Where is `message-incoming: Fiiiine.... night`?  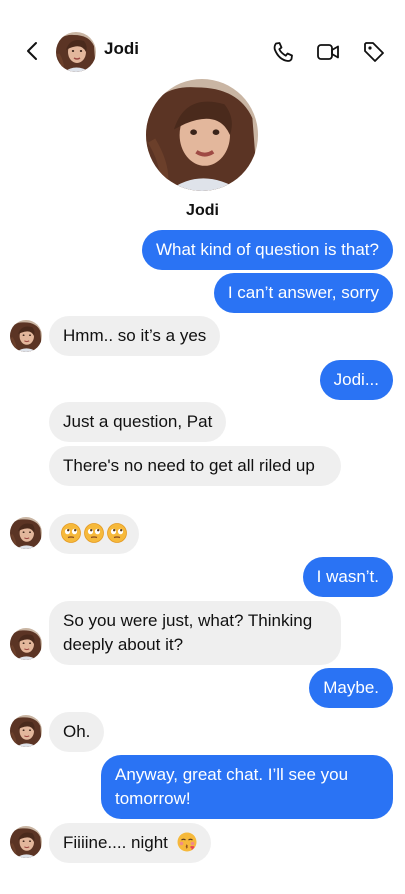
message-incoming: Fiiiine.... night is located at coordinates (130, 843).